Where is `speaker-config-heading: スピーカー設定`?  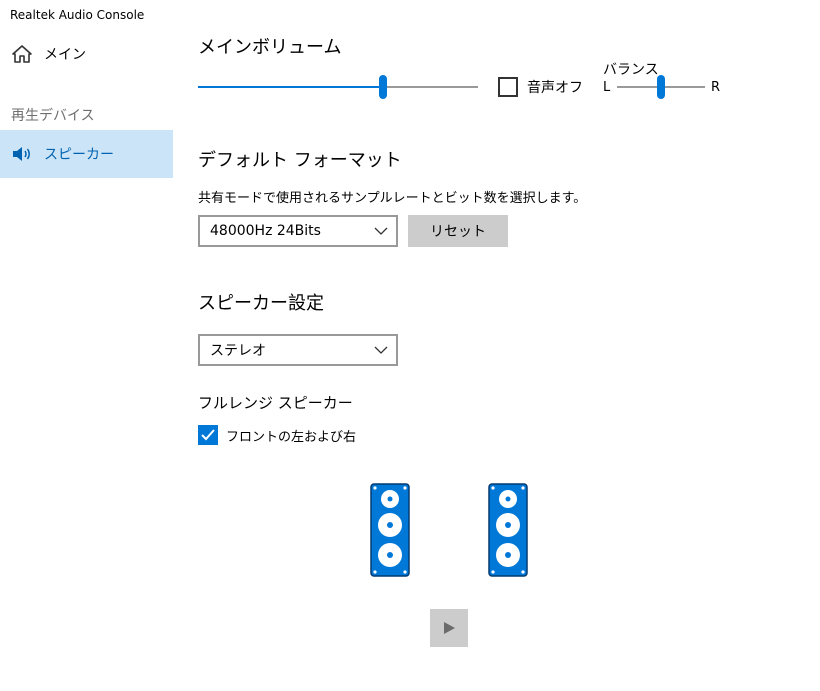 speaker-config-heading: スピーカー設定 is located at coordinates (261, 303).